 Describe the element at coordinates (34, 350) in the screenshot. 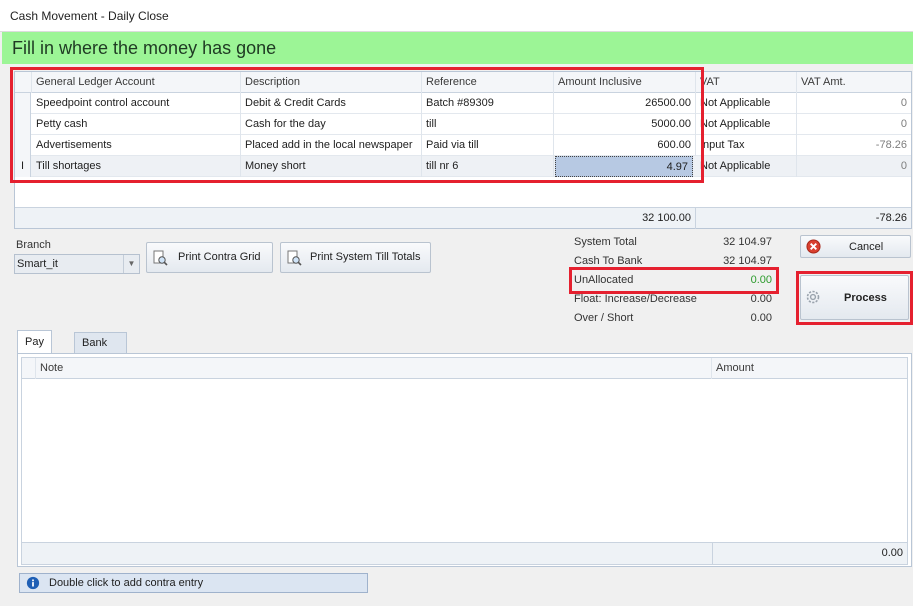

I see `tab-pay-out: Pay Out` at that location.